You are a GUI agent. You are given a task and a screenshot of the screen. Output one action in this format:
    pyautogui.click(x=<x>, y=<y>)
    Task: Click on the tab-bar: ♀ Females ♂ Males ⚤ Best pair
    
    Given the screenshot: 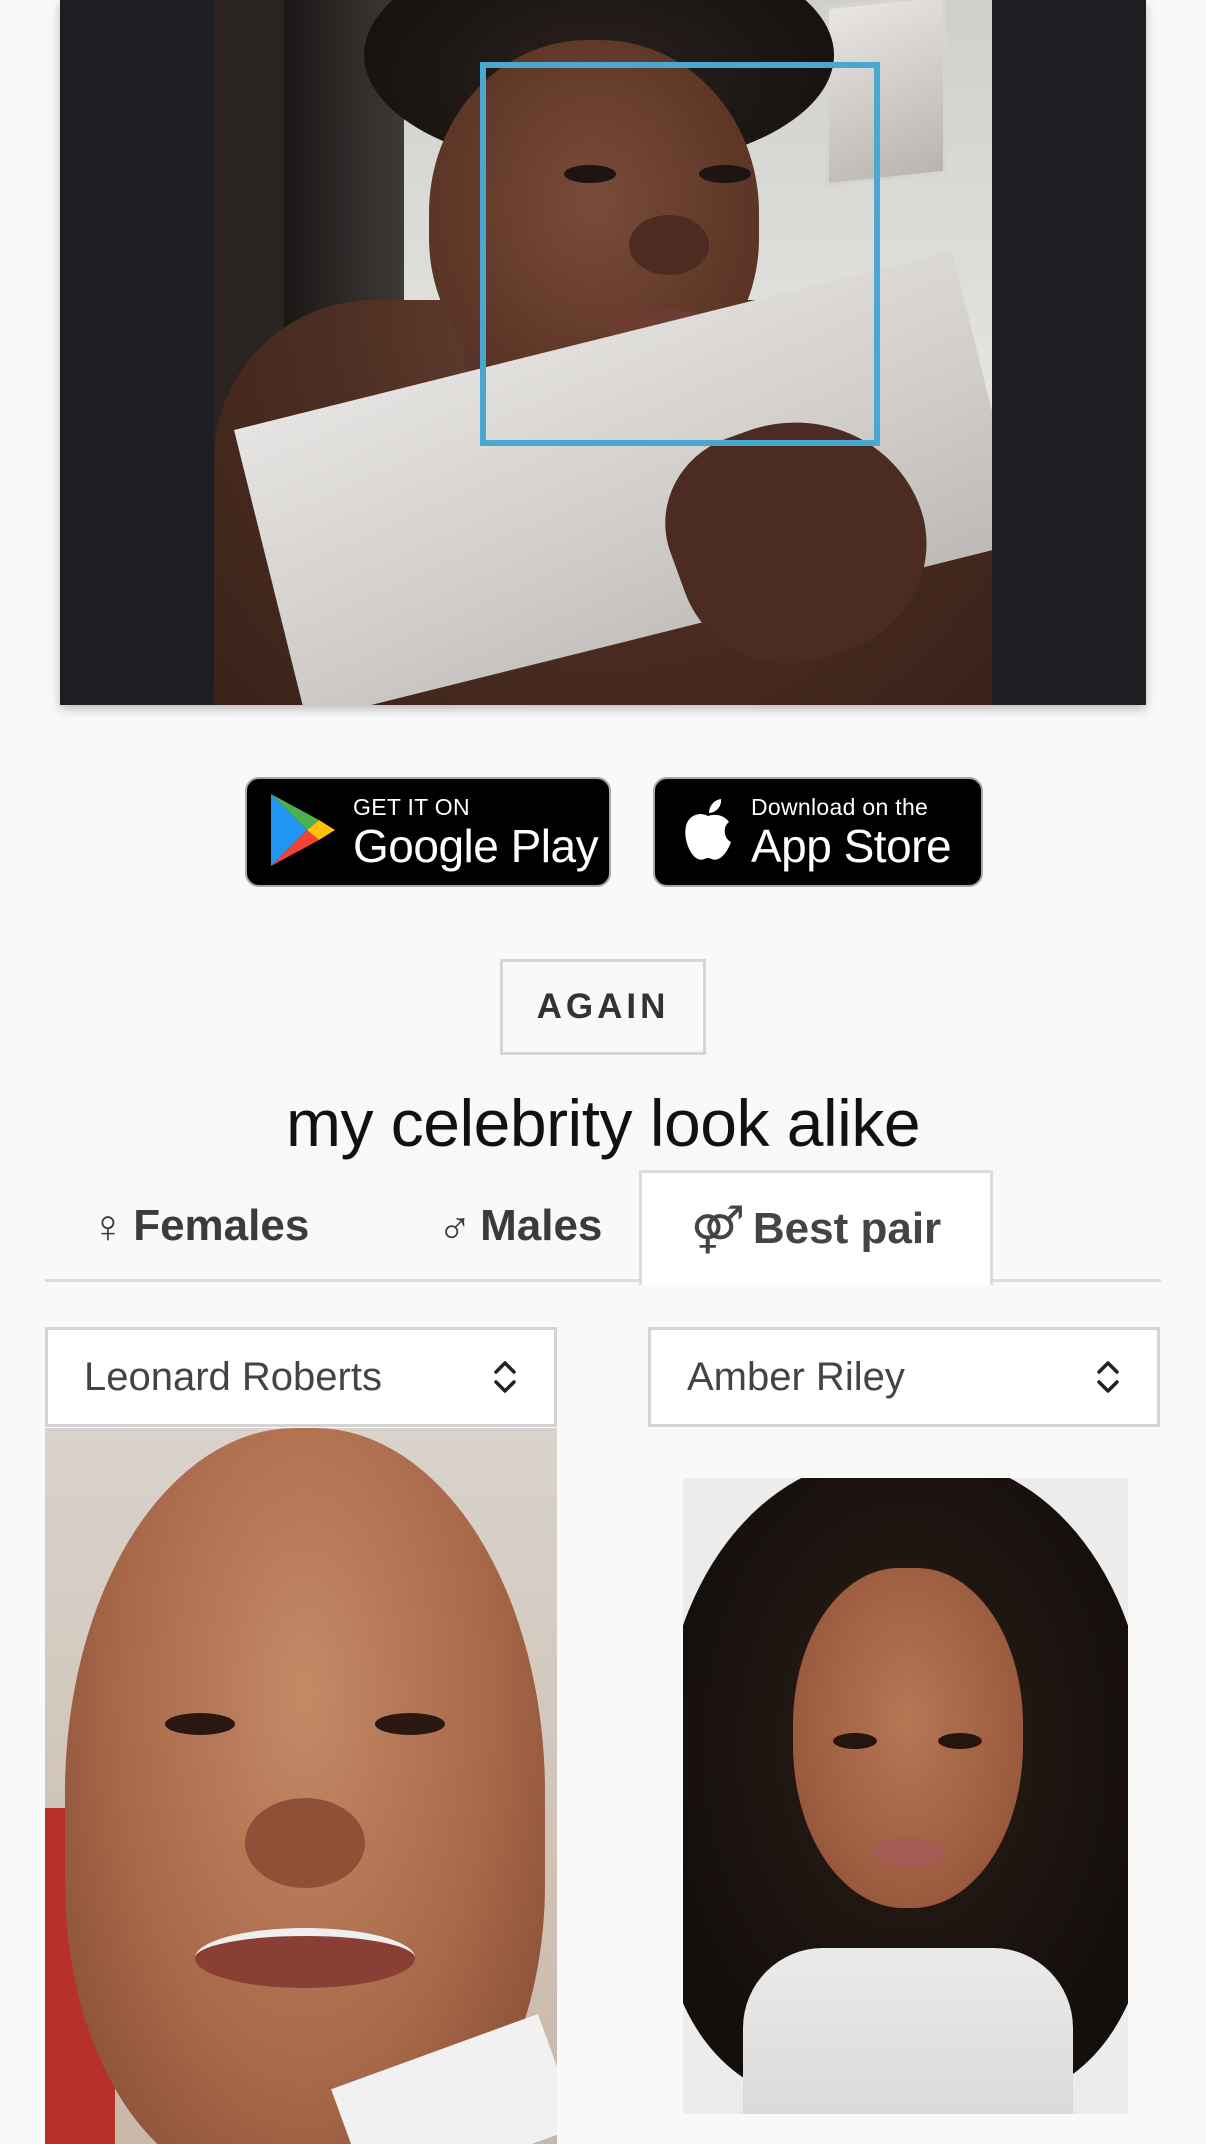 What is the action you would take?
    pyautogui.click(x=603, y=1227)
    